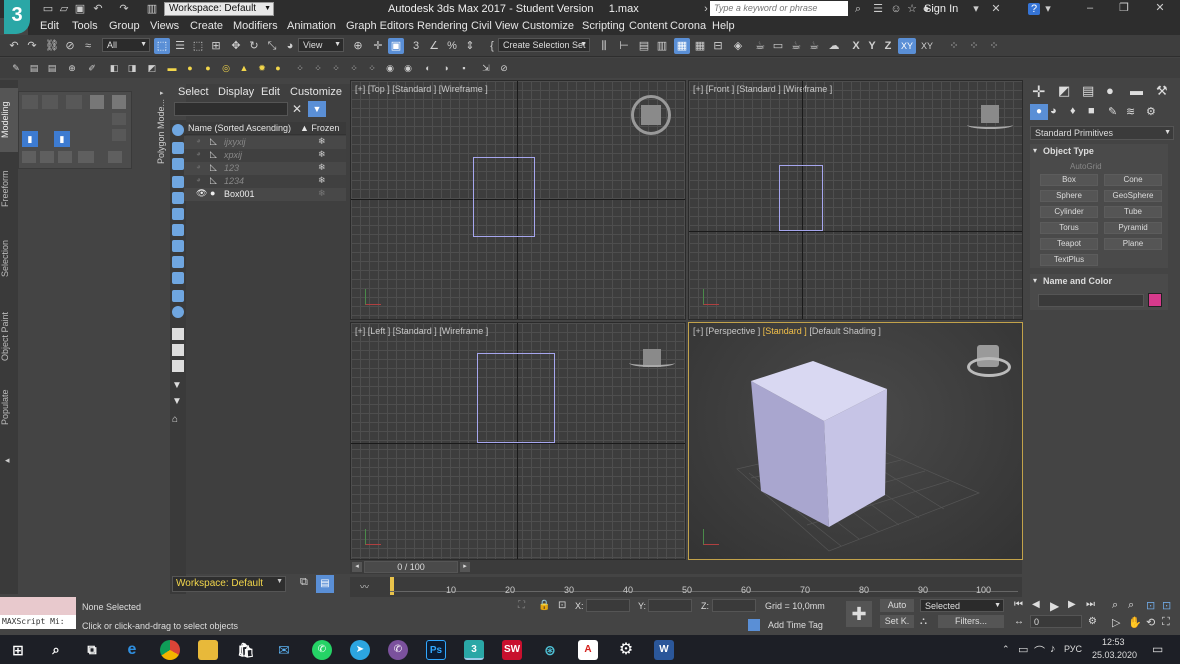 This screenshot has height=664, width=1180. Describe the element at coordinates (927, 46) in the screenshot. I see `axis-xy-cycle-button: XY` at that location.